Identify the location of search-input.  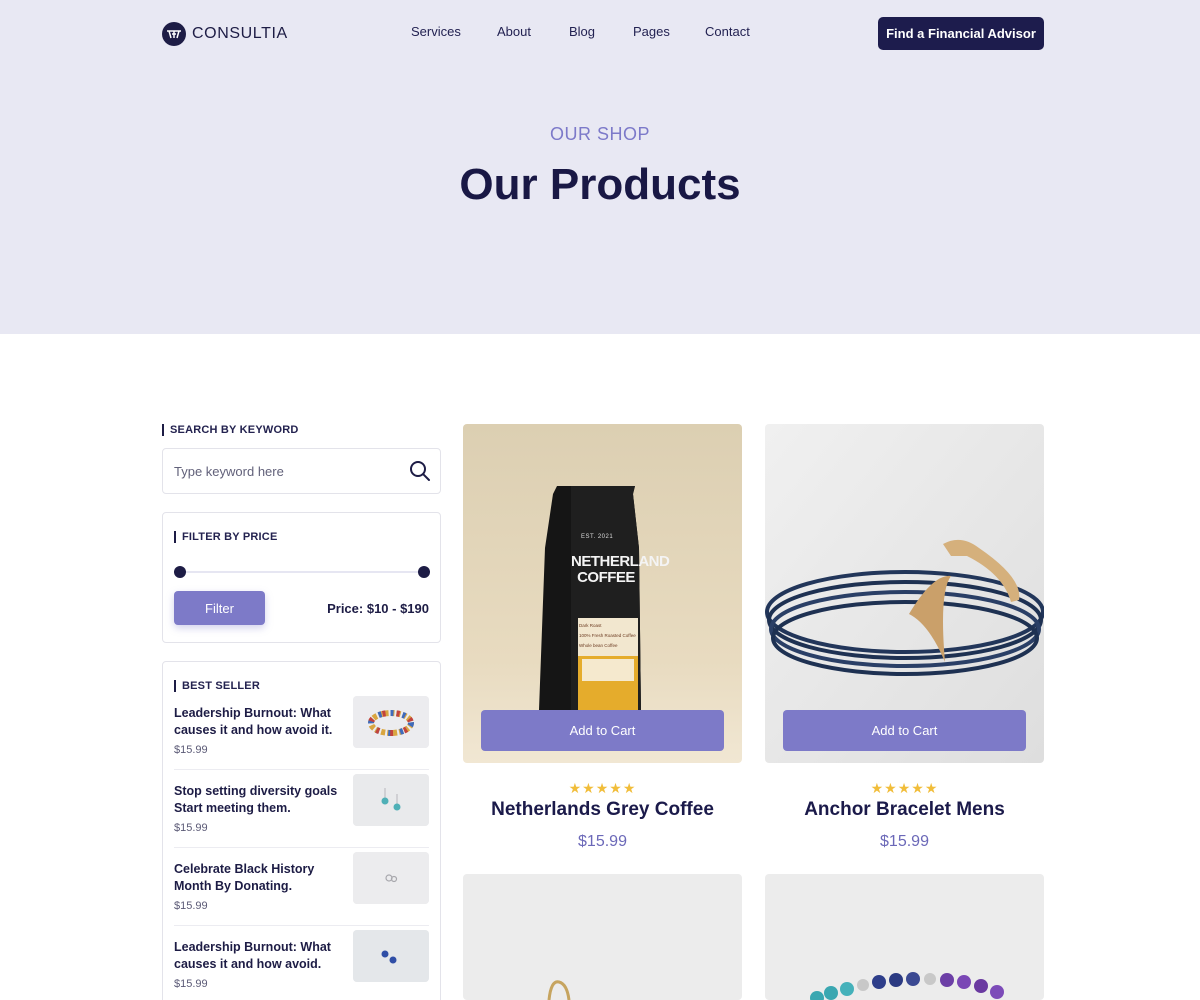
(284, 471).